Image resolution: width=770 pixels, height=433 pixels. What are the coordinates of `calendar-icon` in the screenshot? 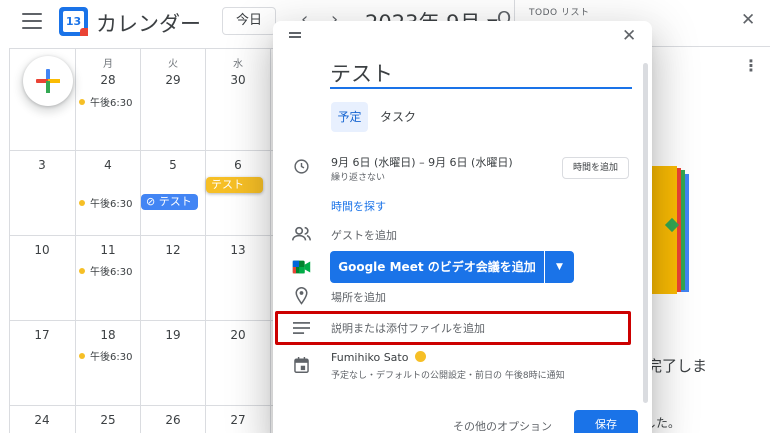 It's located at (301, 365).